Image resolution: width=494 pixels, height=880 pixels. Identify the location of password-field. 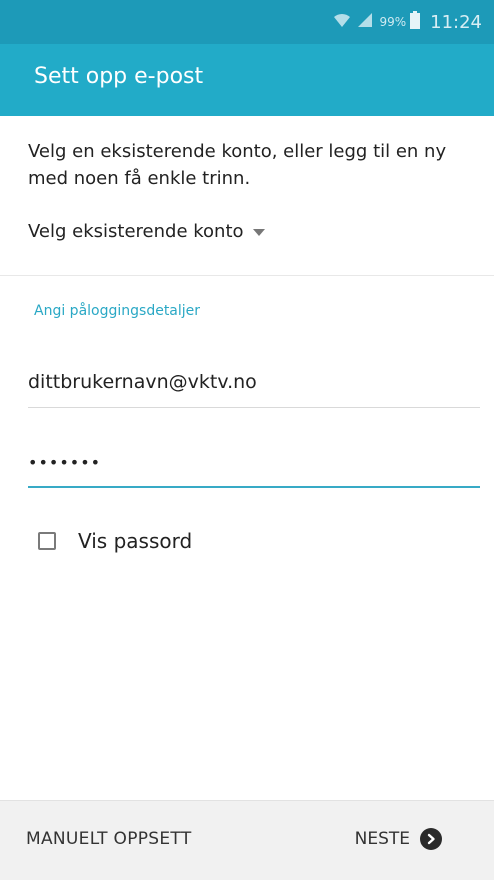
(254, 462).